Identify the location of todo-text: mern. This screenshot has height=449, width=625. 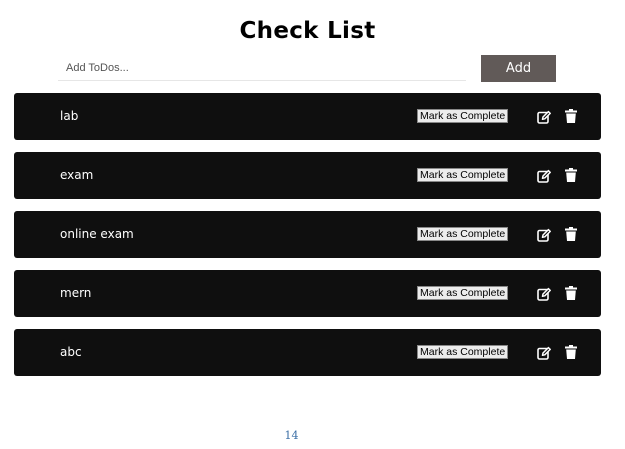
(76, 293).